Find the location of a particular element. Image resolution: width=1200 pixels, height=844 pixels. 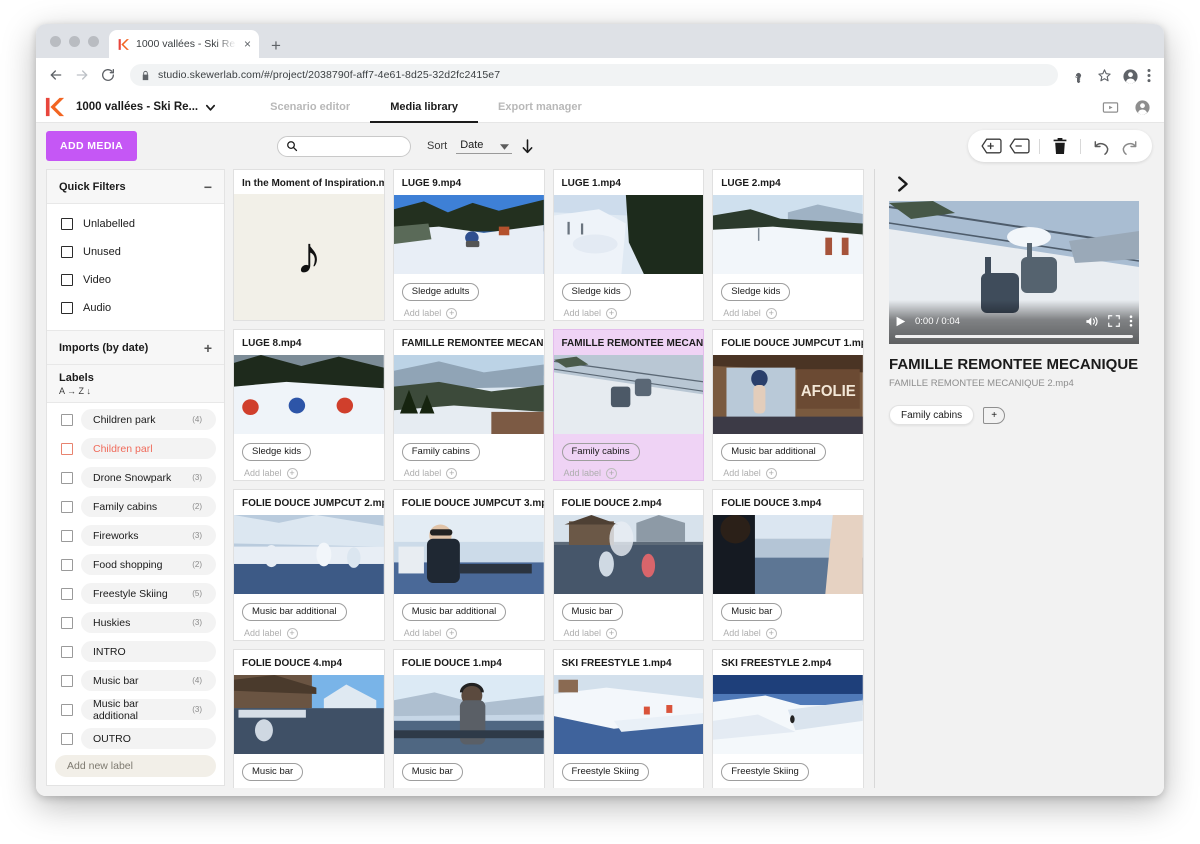

sort-direction-icon is located at coordinates (527, 146).